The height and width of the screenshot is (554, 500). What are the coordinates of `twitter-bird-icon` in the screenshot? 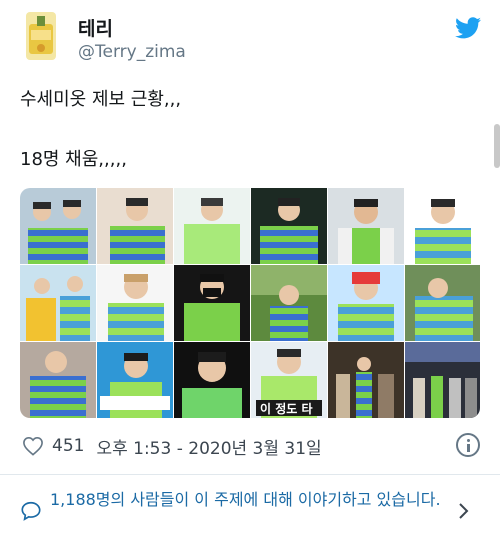 It's located at (468, 28).